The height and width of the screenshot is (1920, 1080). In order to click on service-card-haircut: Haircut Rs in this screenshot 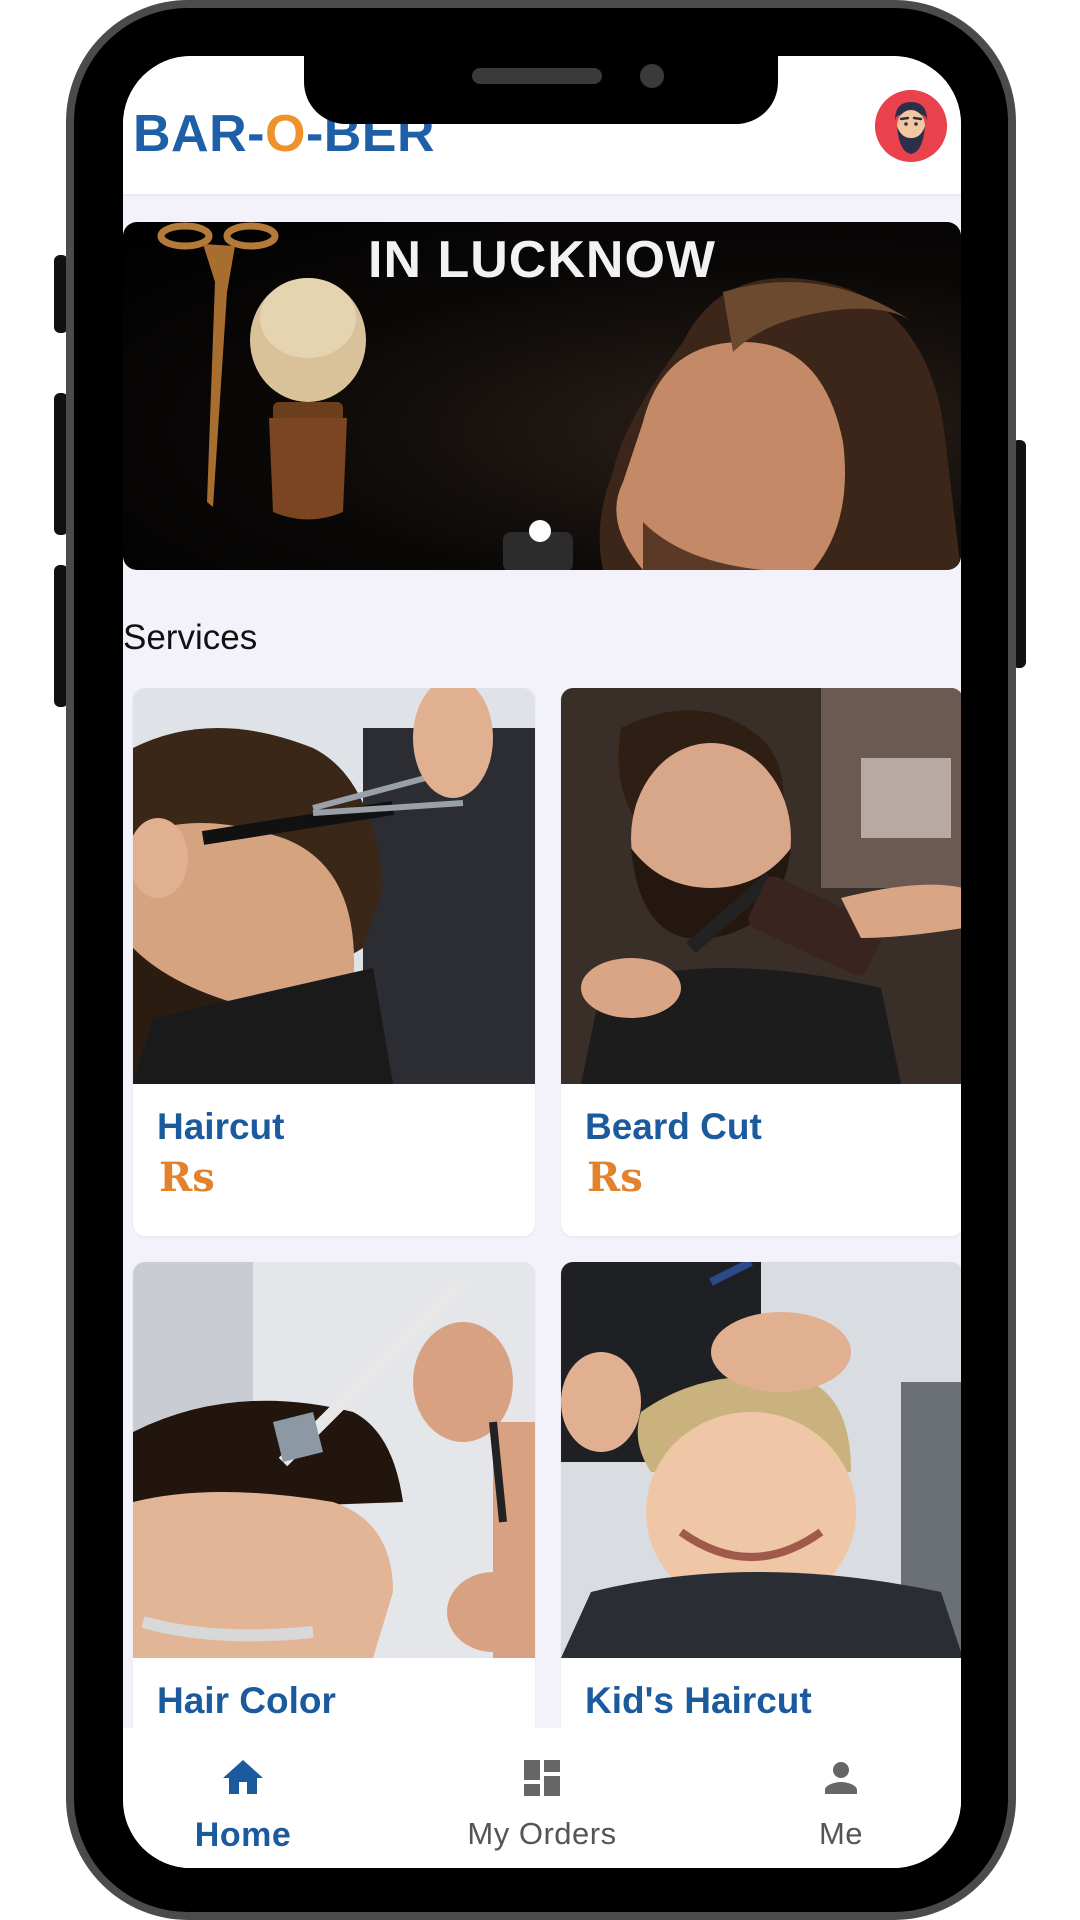, I will do `click(334, 962)`.